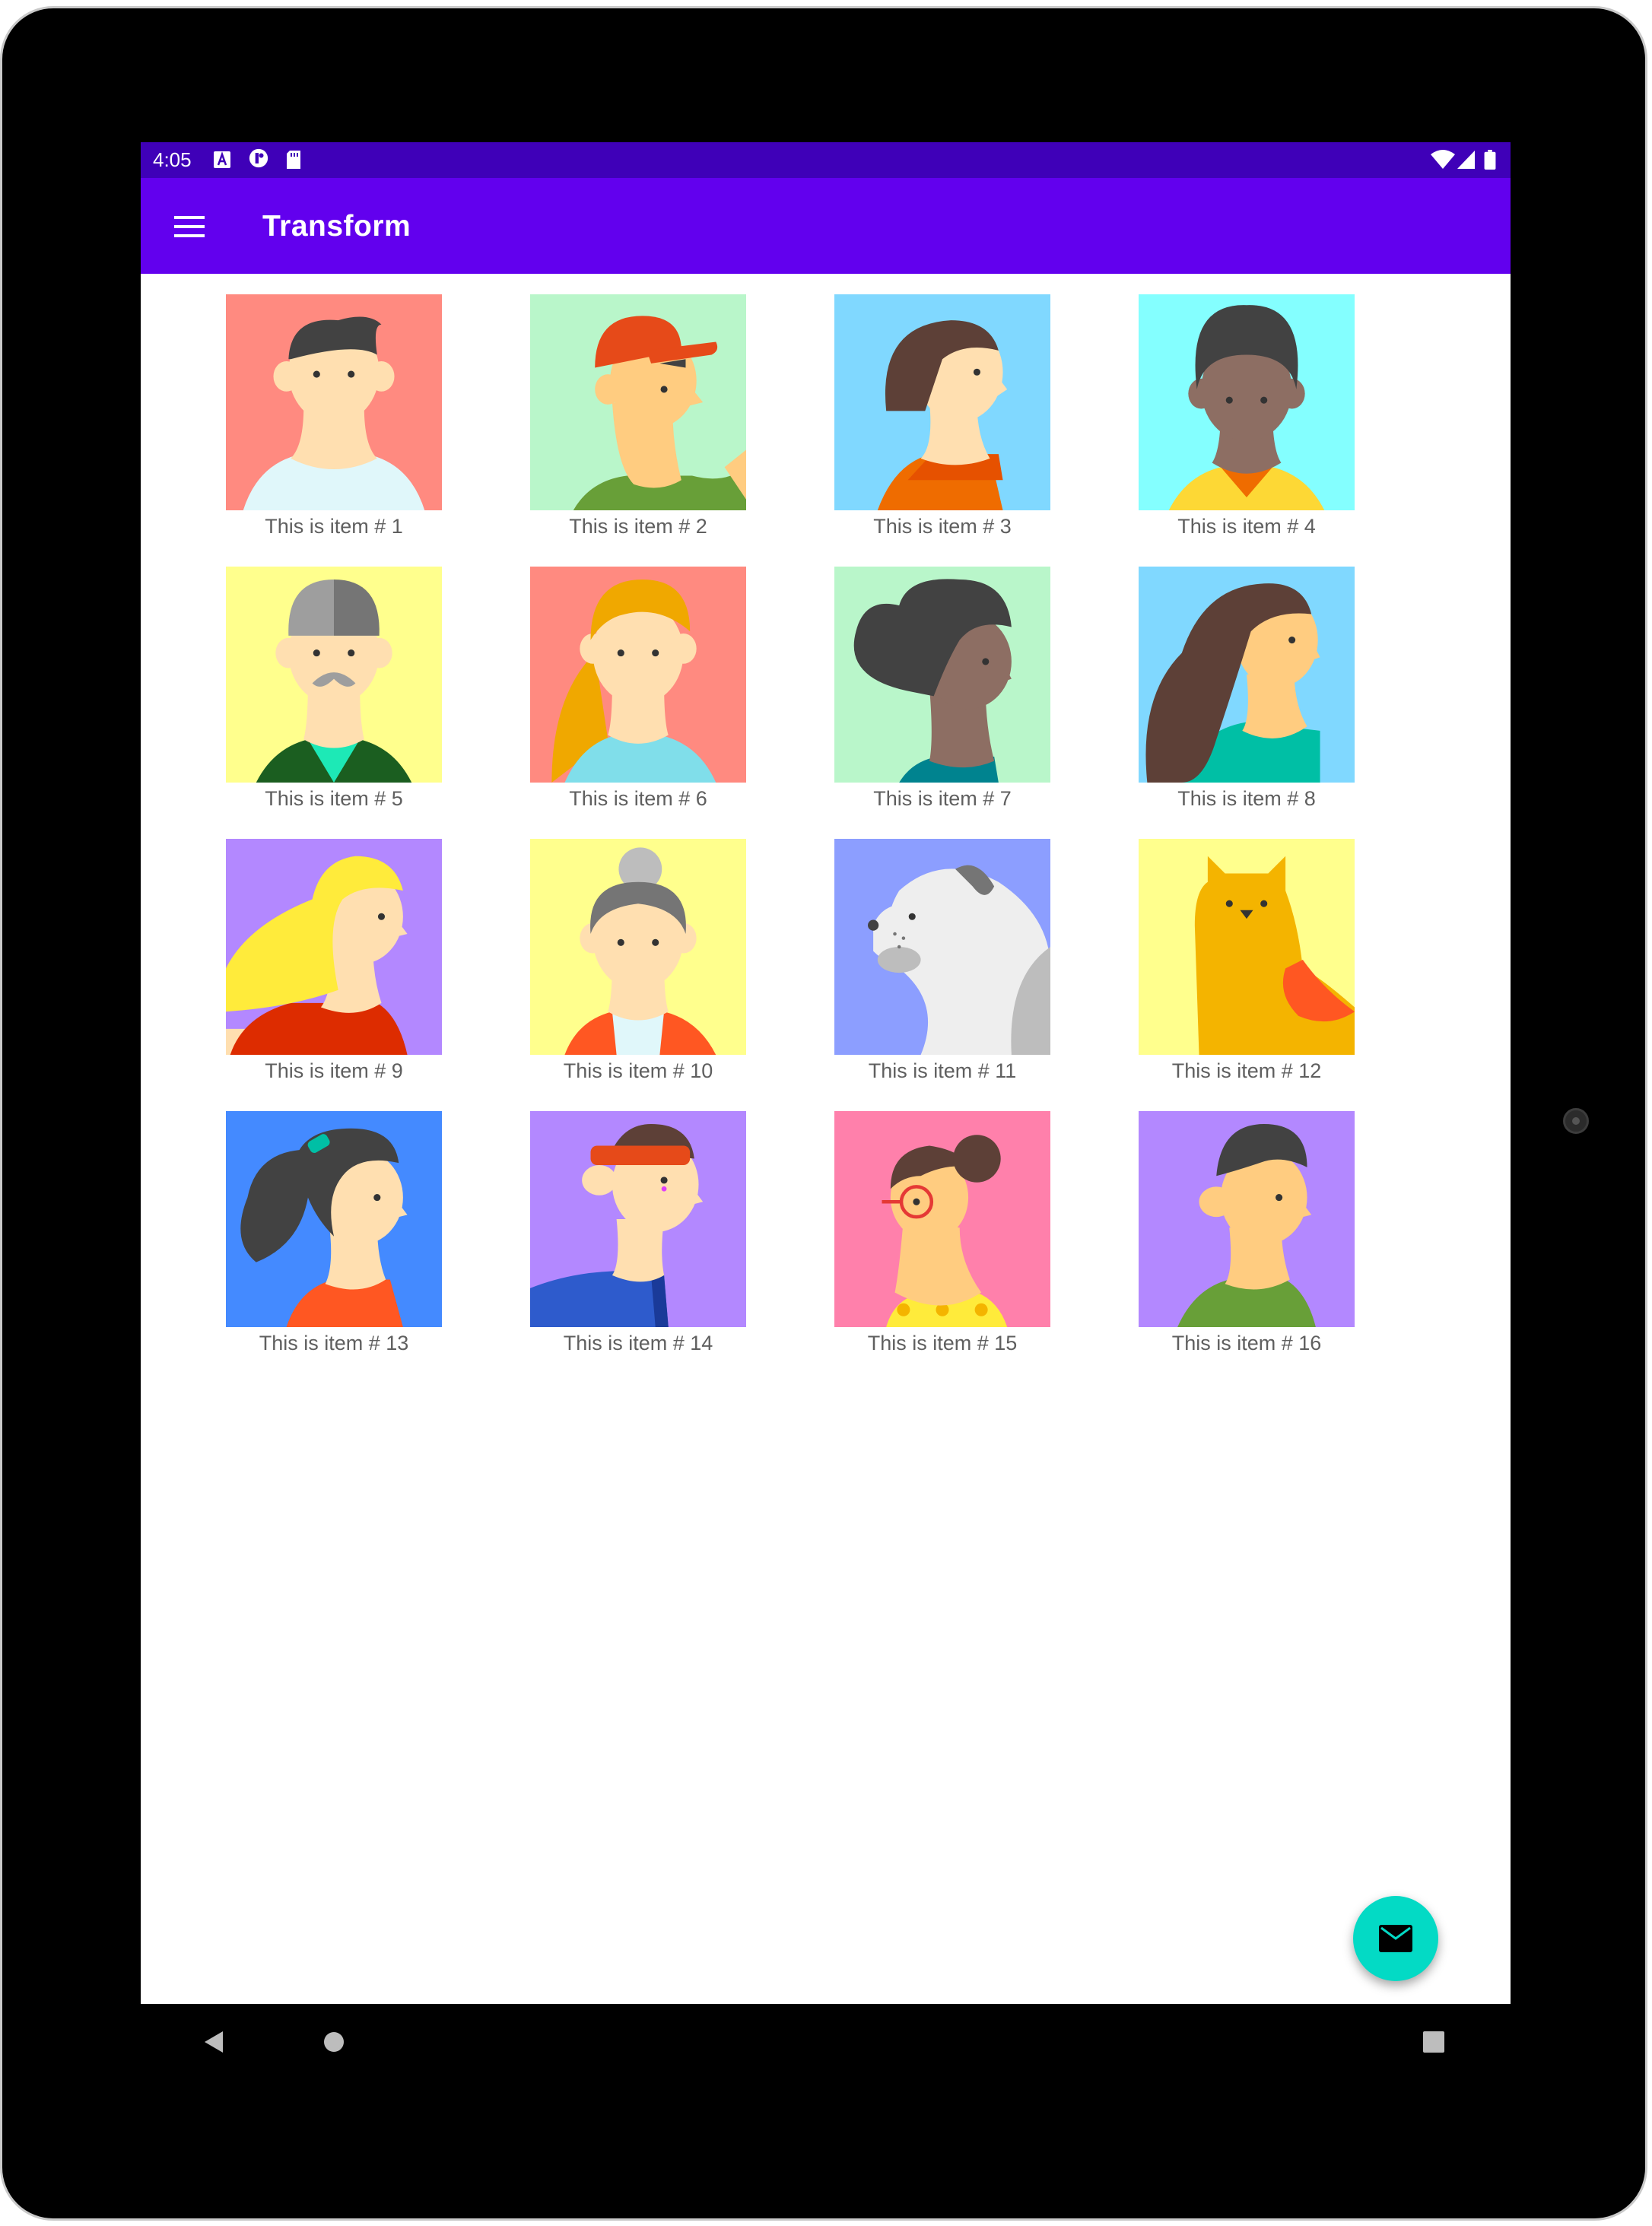 This screenshot has height=2226, width=1652. Describe the element at coordinates (942, 799) in the screenshot. I see `grid-item-label: This is item # 7` at that location.